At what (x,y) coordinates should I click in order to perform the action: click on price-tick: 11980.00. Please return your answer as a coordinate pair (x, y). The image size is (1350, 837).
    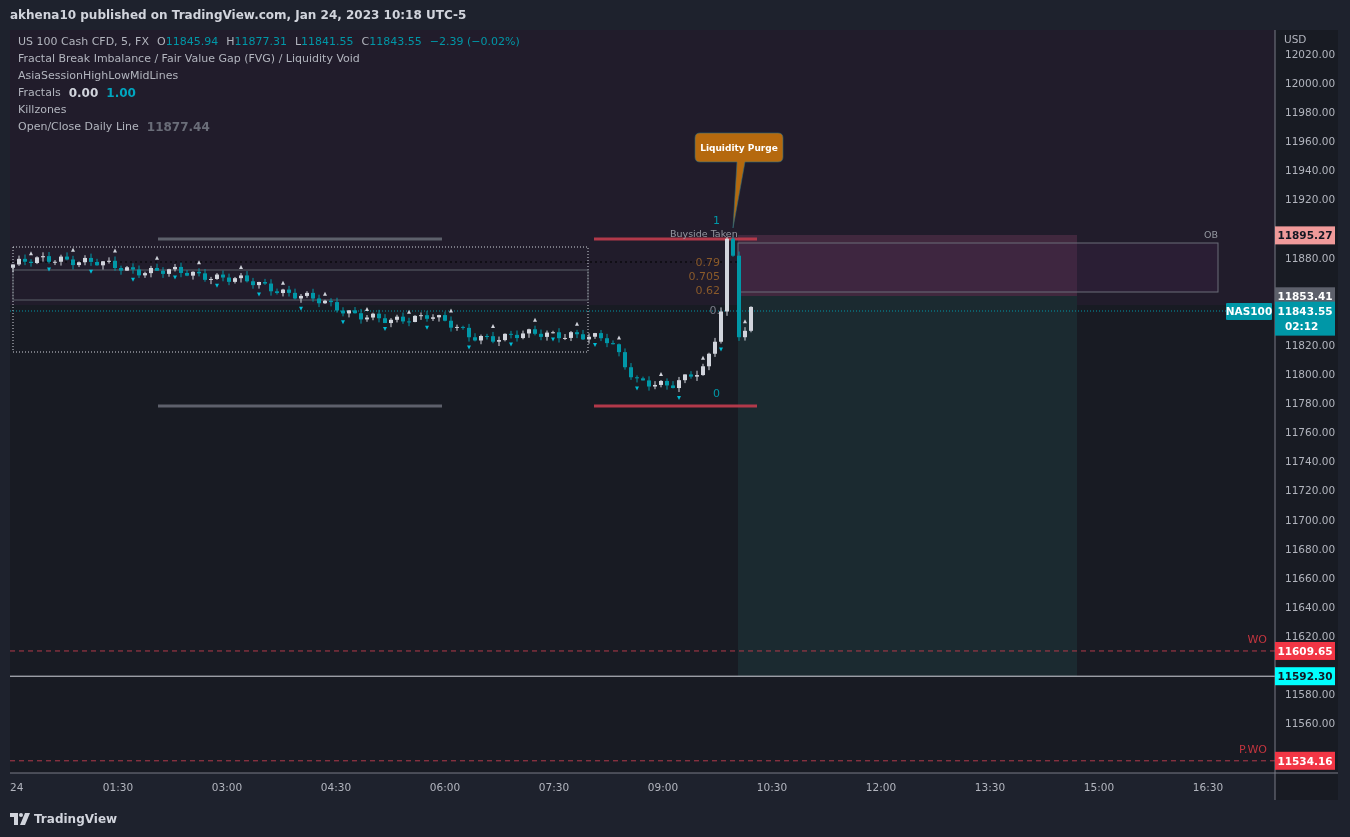
    Looking at the image, I should click on (1310, 112).